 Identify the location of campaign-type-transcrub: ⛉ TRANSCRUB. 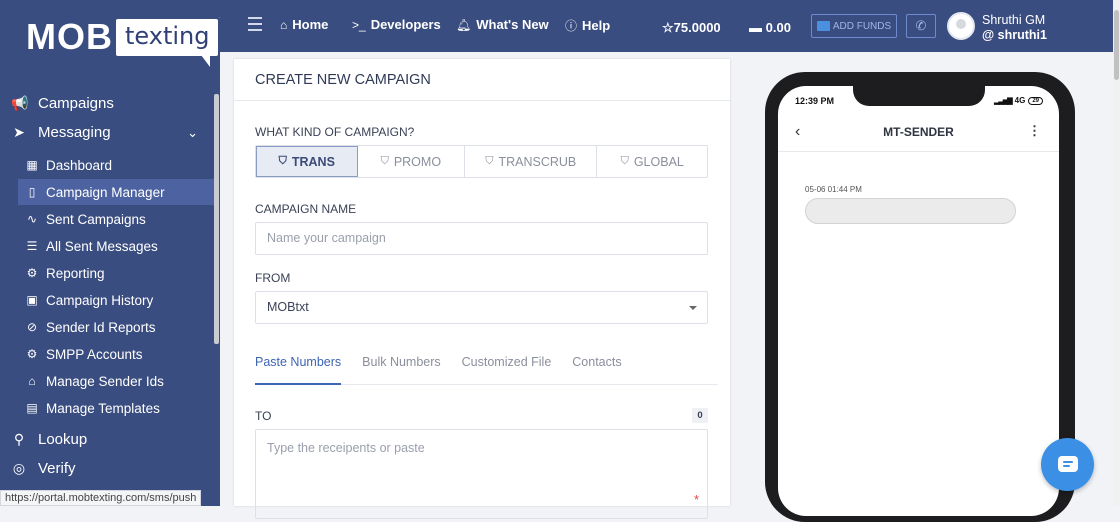
(531, 161).